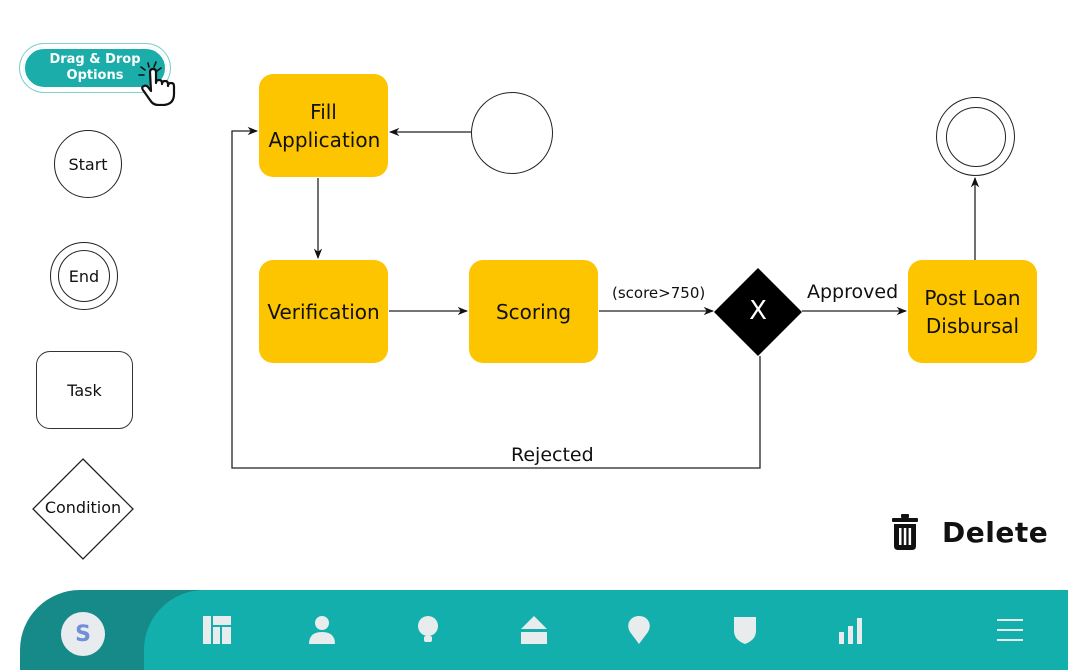  I want to click on user-icon, so click(322, 630).